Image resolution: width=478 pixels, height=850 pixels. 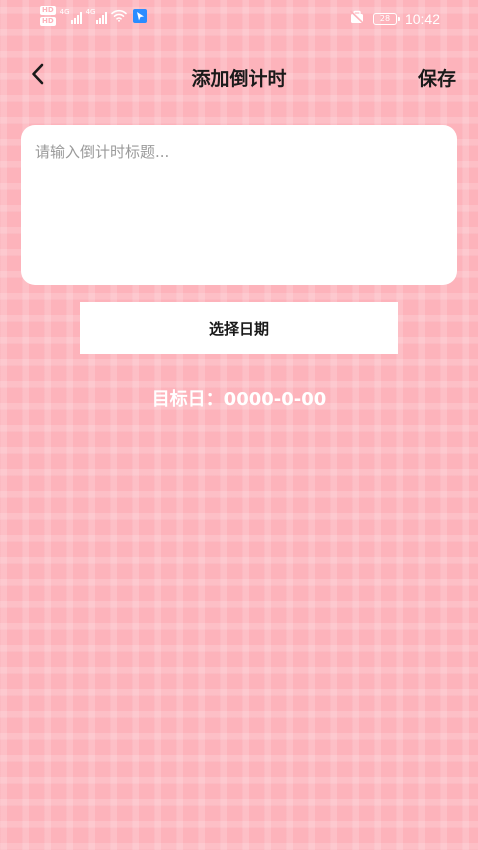 What do you see at coordinates (239, 79) in the screenshot?
I see `page-title: 添加倒计时` at bounding box center [239, 79].